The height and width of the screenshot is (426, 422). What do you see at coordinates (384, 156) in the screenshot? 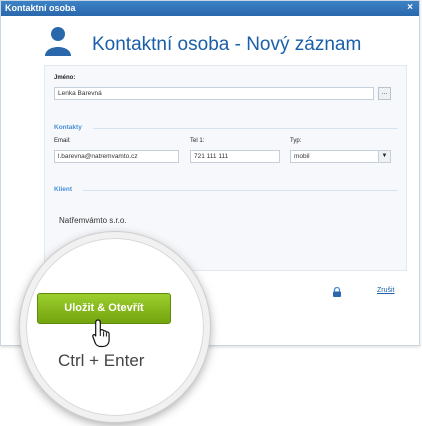
I see `chevron-down-icon: ▼` at bounding box center [384, 156].